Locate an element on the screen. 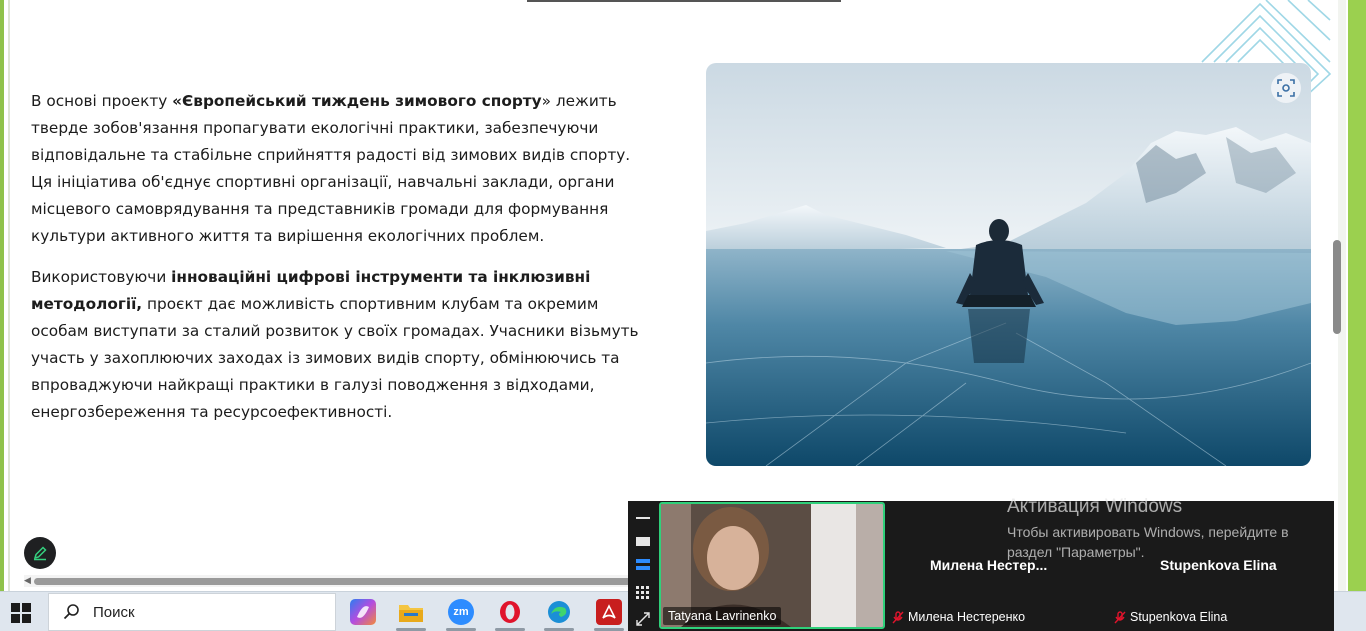 The width and height of the screenshot is (1366, 631). search-icon is located at coordinates (71, 612).